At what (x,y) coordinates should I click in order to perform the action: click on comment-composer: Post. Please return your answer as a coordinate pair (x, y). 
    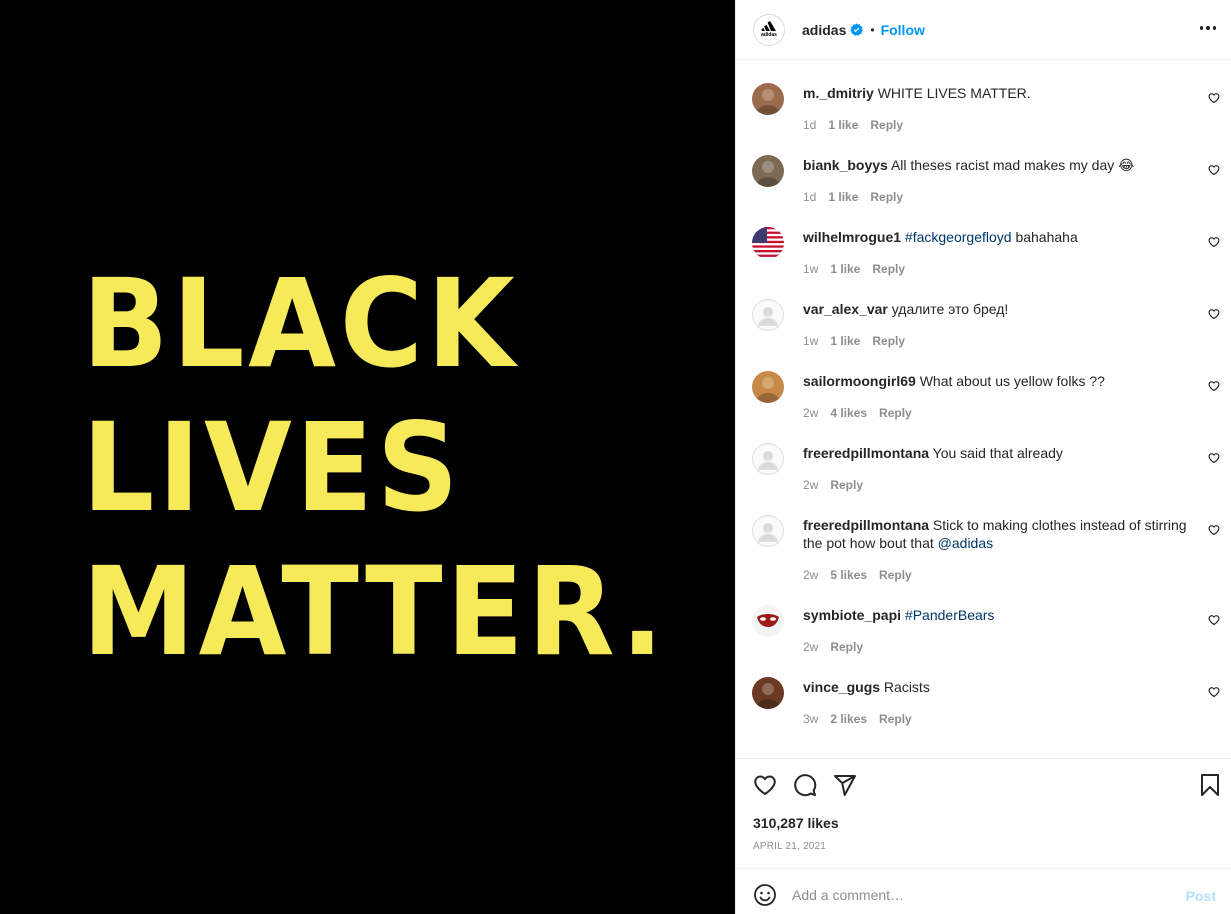
    Looking at the image, I should click on (983, 891).